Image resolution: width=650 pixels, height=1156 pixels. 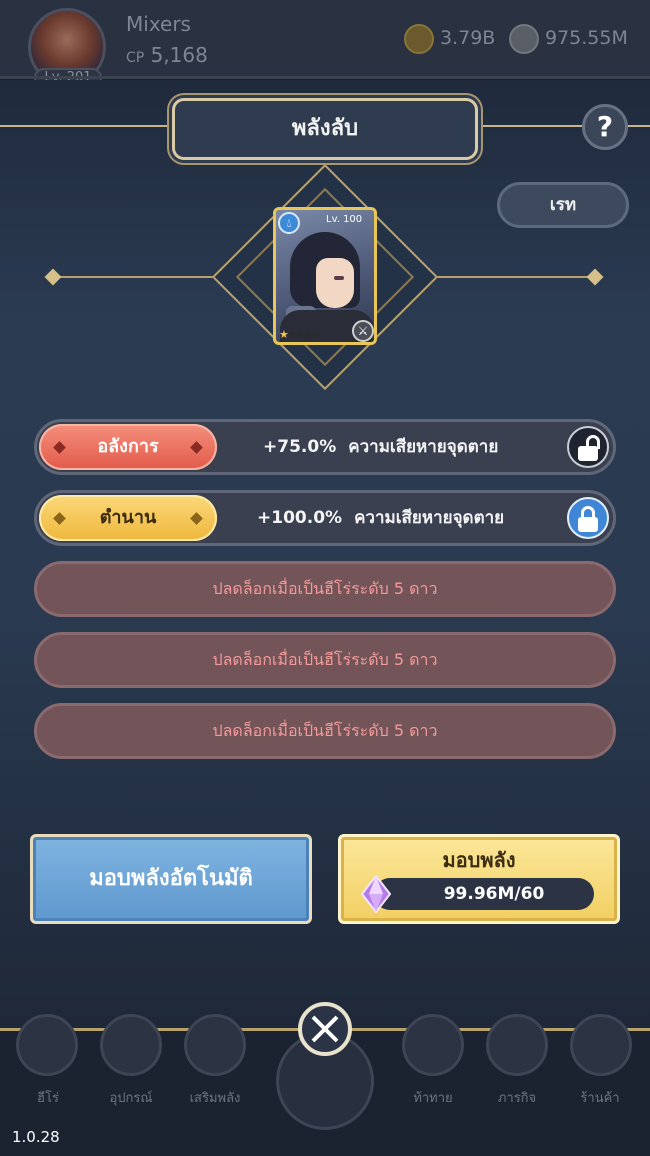 I want to click on hero-portrait-face, so click(x=335, y=283).